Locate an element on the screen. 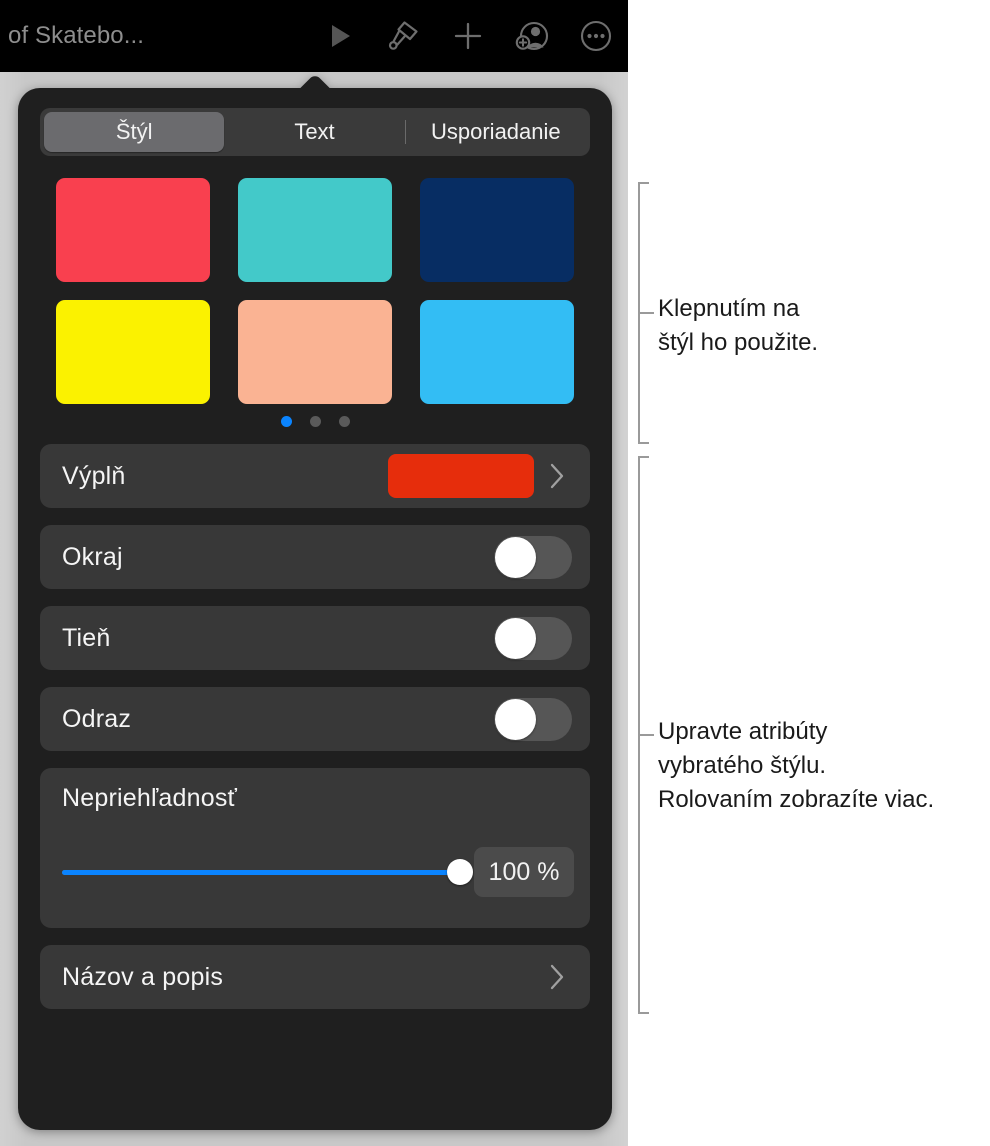  tab-arrange-label: Usporiadanie is located at coordinates (496, 131).